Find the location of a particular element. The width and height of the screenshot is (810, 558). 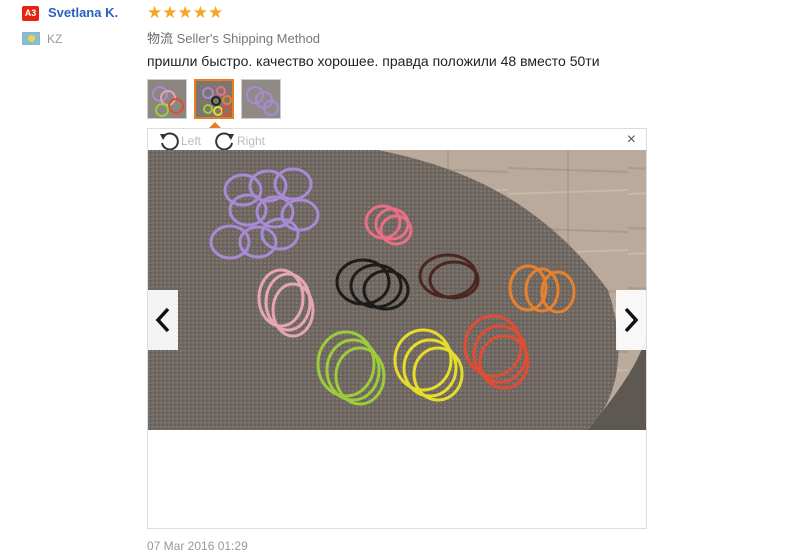

close-viewer-button: × is located at coordinates (631, 140).